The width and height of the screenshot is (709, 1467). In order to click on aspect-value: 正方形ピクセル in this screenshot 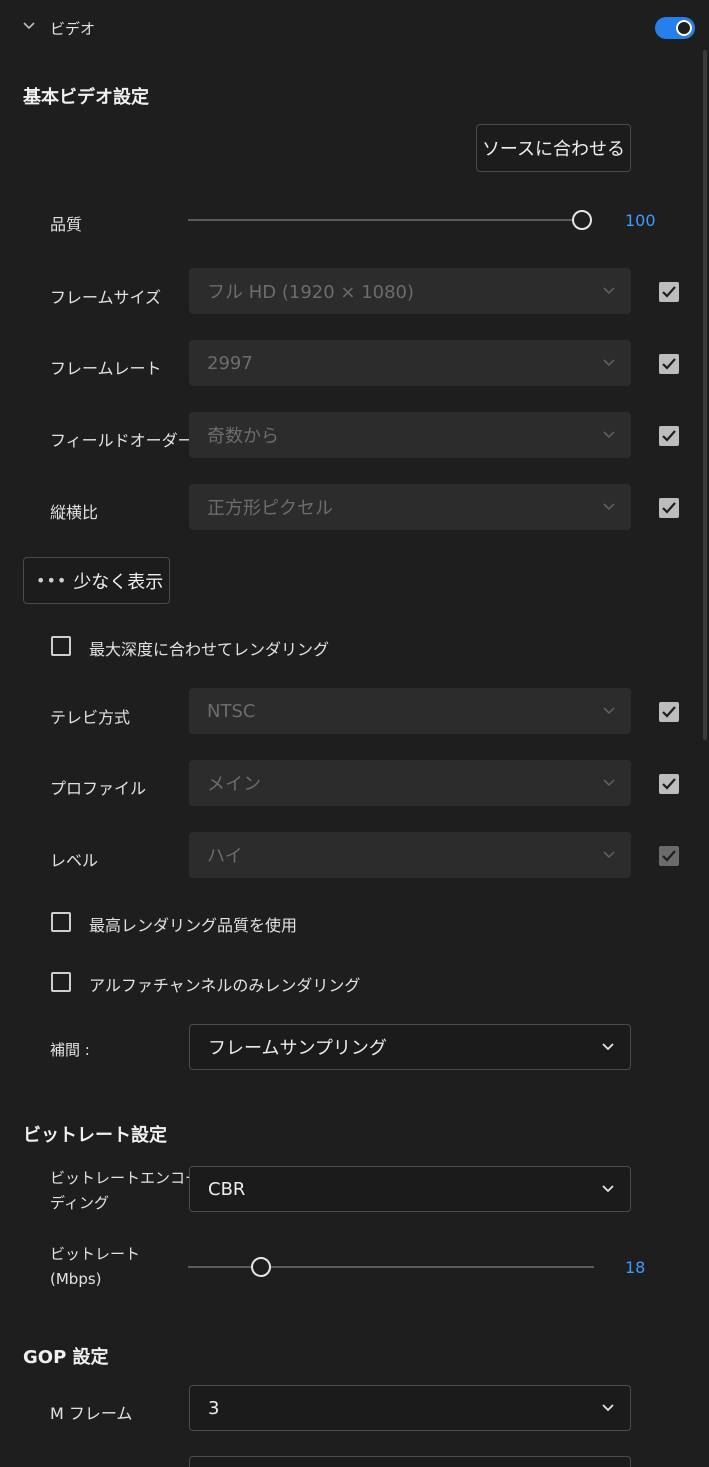, I will do `click(270, 508)`.